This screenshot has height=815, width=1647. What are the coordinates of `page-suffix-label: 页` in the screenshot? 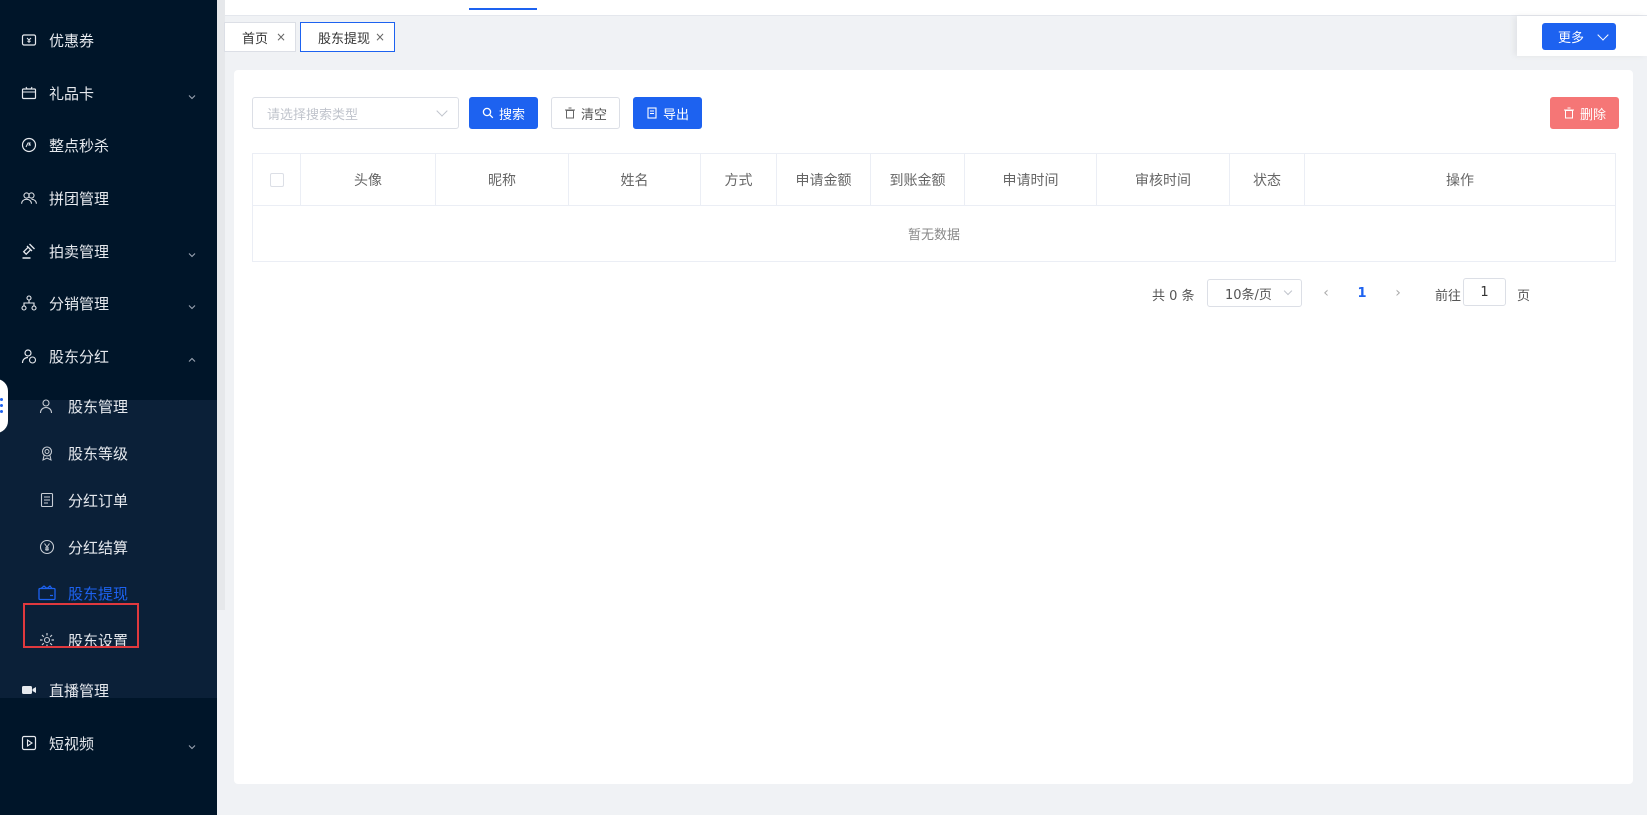 It's located at (1524, 296).